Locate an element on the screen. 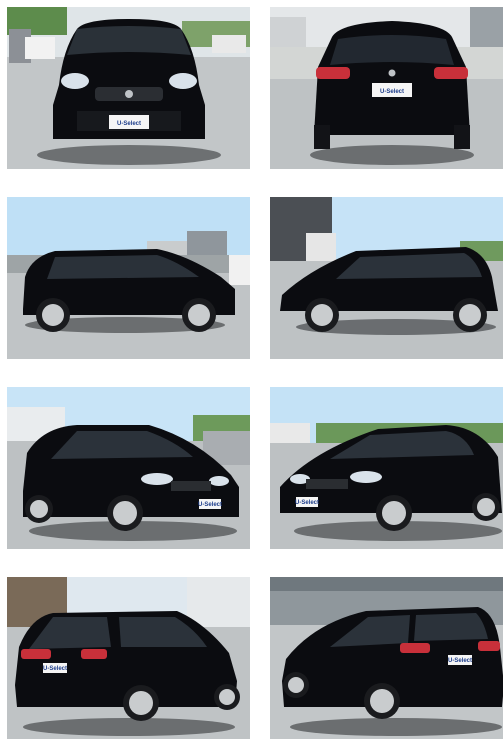 This screenshot has height=739, width=503. photo-side-right is located at coordinates (386, 278).